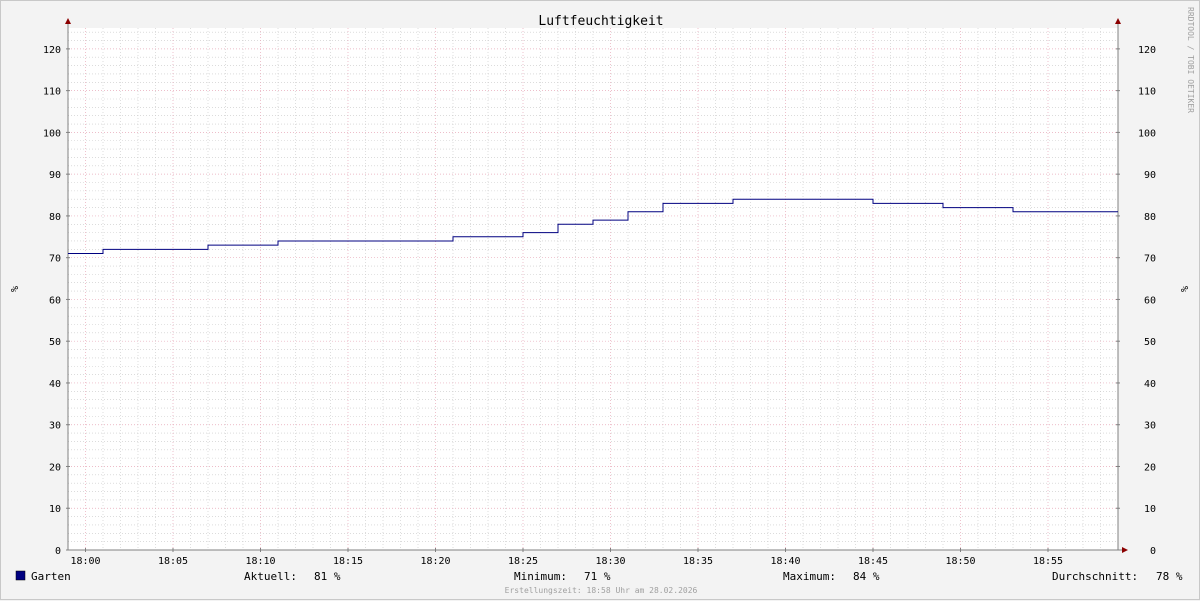 This screenshot has height=601, width=1200. Describe the element at coordinates (1150, 467) in the screenshot. I see `y-tick-label-right: 20` at that location.